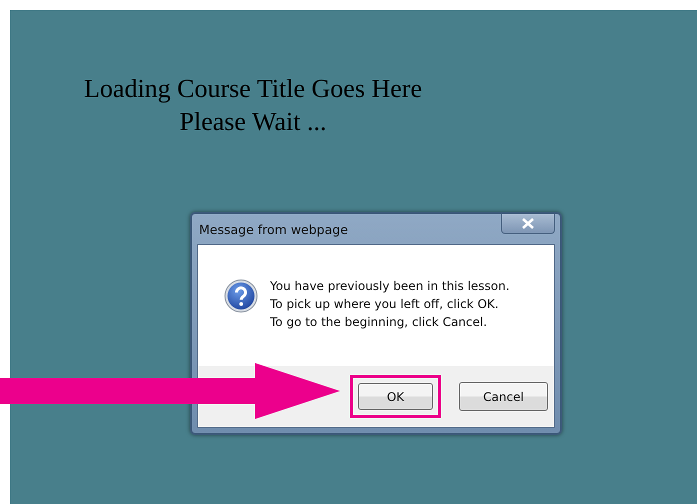 The width and height of the screenshot is (697, 504). Describe the element at coordinates (241, 296) in the screenshot. I see `question-icon` at that location.